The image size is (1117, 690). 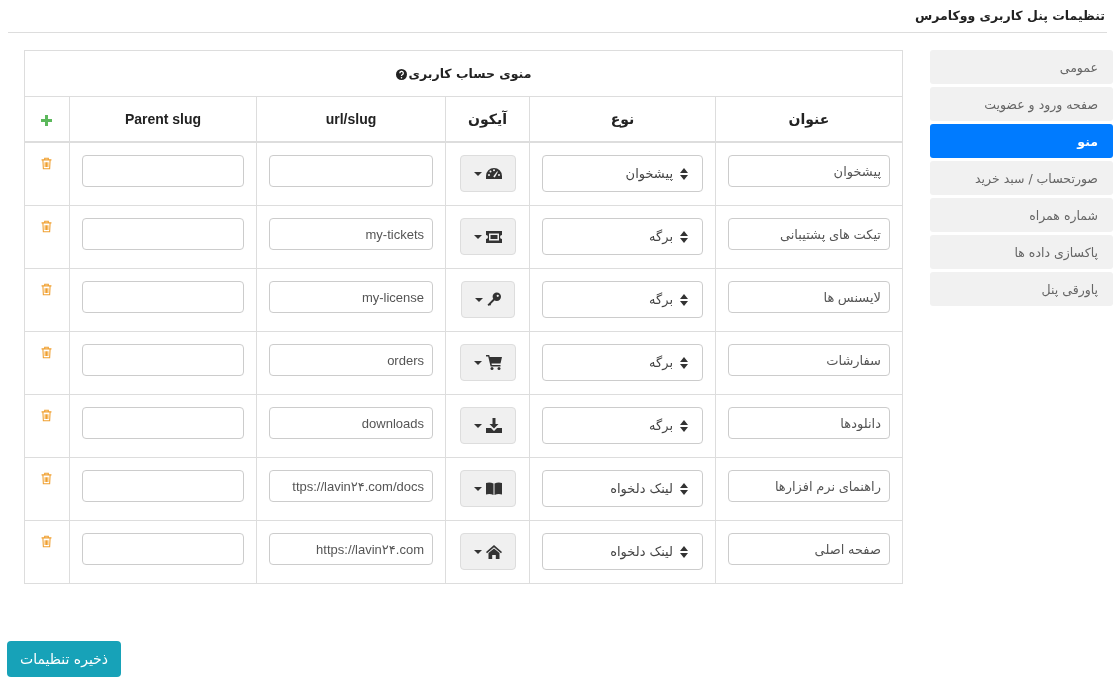 What do you see at coordinates (809, 234) in the screenshot?
I see `title-field: تیکت های پشتیبانی` at bounding box center [809, 234].